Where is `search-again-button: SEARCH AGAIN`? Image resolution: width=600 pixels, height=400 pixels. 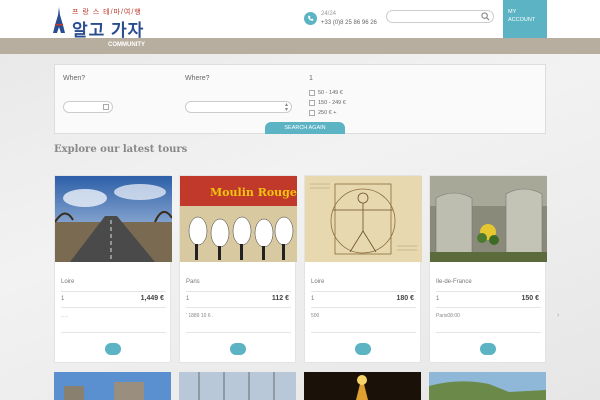
search-again-button: SEARCH AGAIN is located at coordinates (305, 128).